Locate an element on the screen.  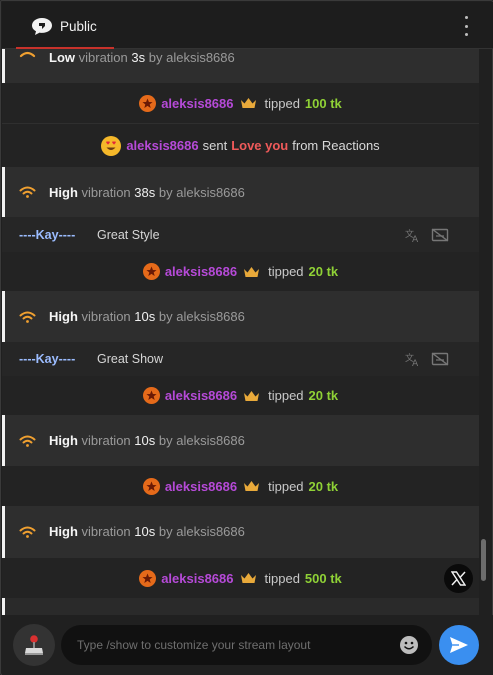
chat-message: ----Kay---- Great Show 文 A is located at coordinates (240, 359).